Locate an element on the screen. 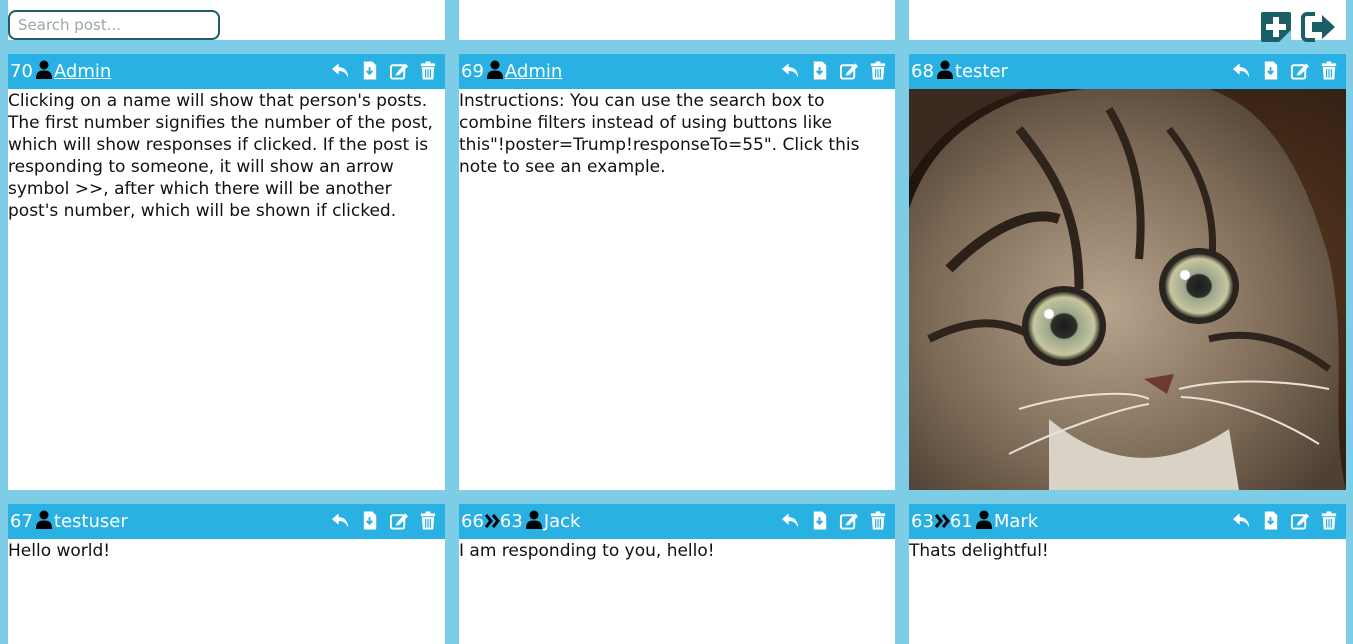  post-author: tester is located at coordinates (981, 71).